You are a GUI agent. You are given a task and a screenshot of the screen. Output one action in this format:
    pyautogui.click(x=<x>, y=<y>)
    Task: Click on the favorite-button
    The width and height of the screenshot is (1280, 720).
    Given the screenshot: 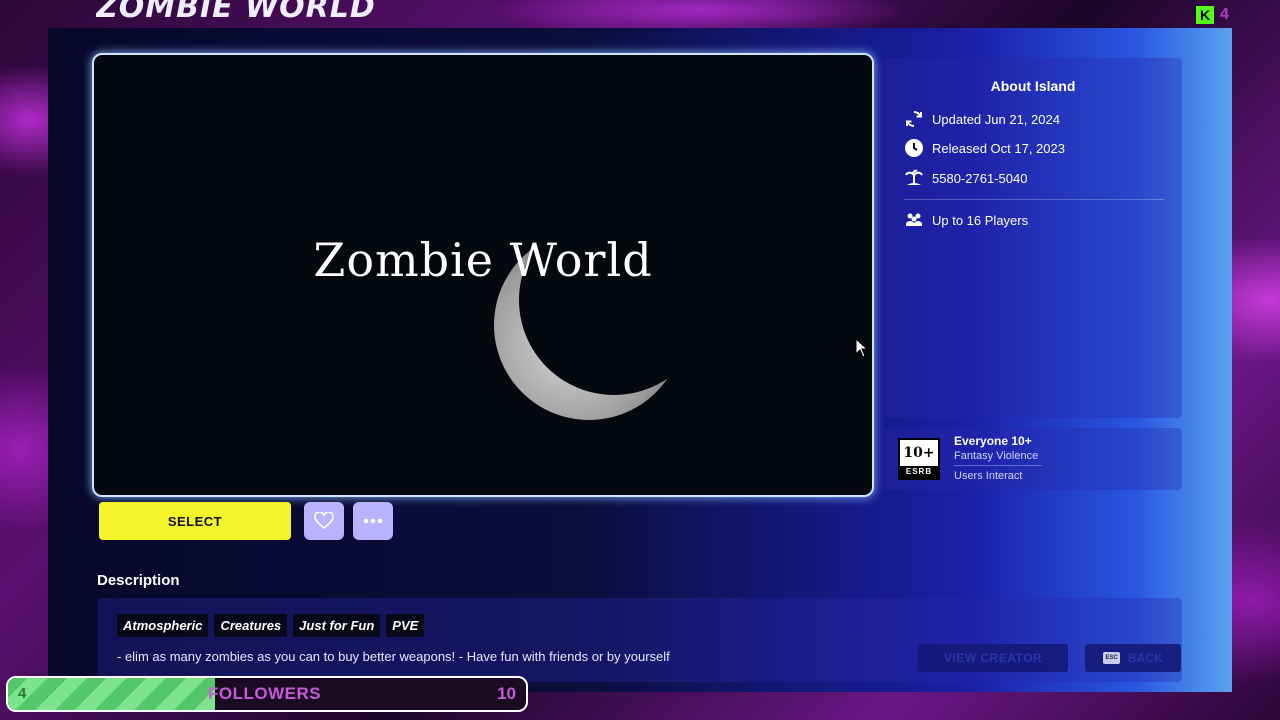 What is the action you would take?
    pyautogui.click(x=324, y=521)
    